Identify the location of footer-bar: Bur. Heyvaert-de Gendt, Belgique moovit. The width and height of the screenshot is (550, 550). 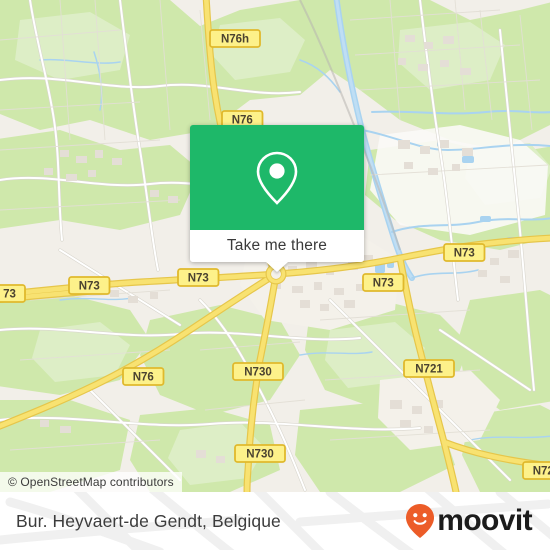
(275, 521).